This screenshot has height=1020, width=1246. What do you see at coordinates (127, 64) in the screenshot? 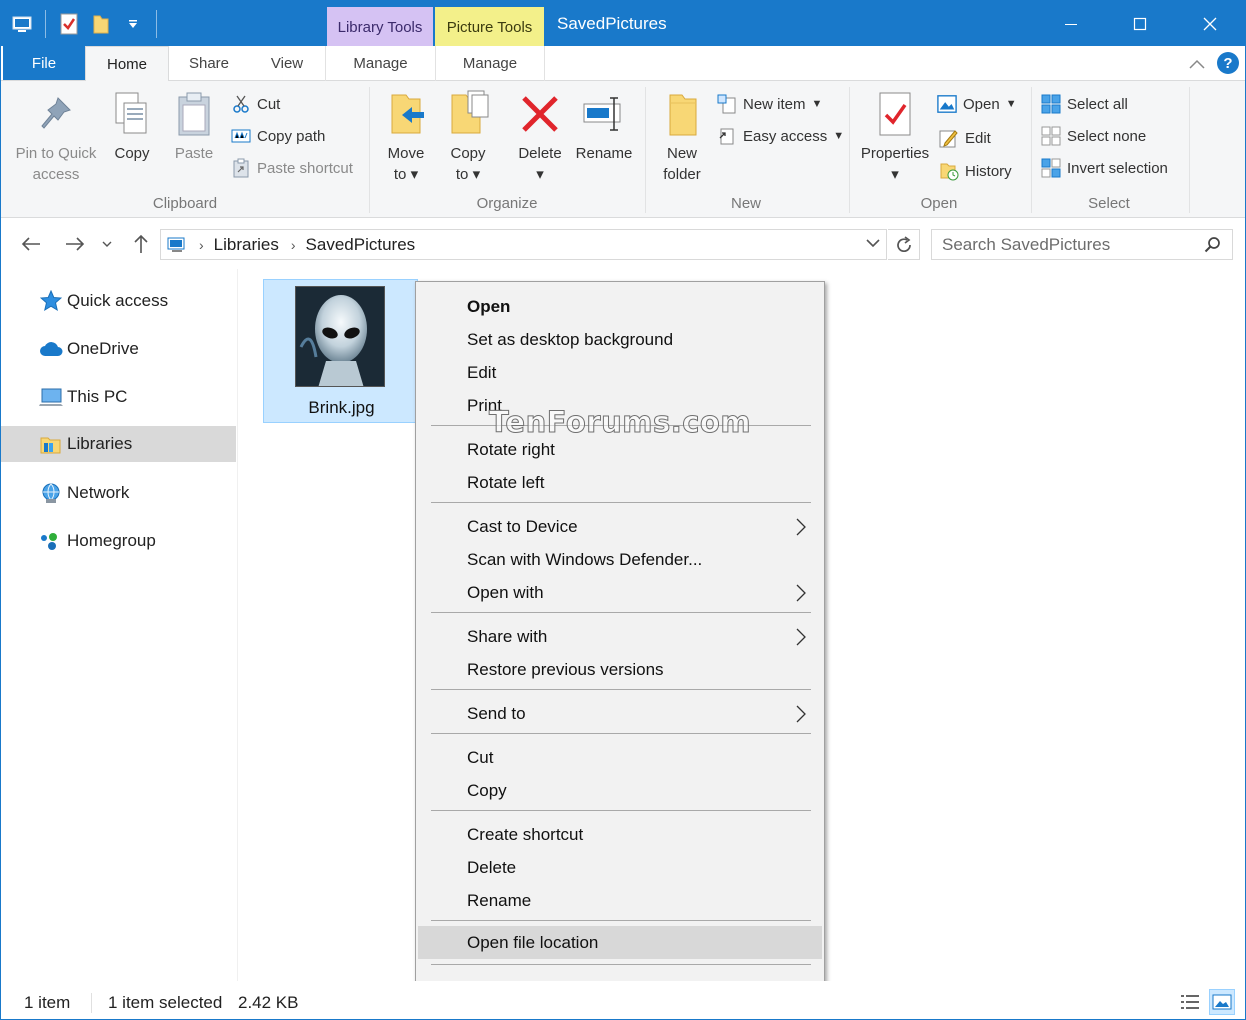
I see `tab-home: Home` at bounding box center [127, 64].